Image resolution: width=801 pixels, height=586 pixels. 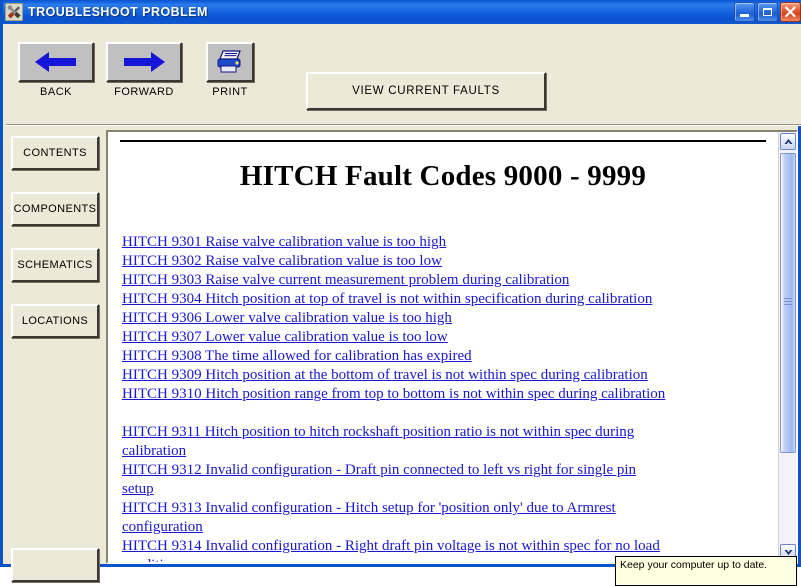 I want to click on balloon-tip-text: Keep your computer up to date., so click(x=694, y=565).